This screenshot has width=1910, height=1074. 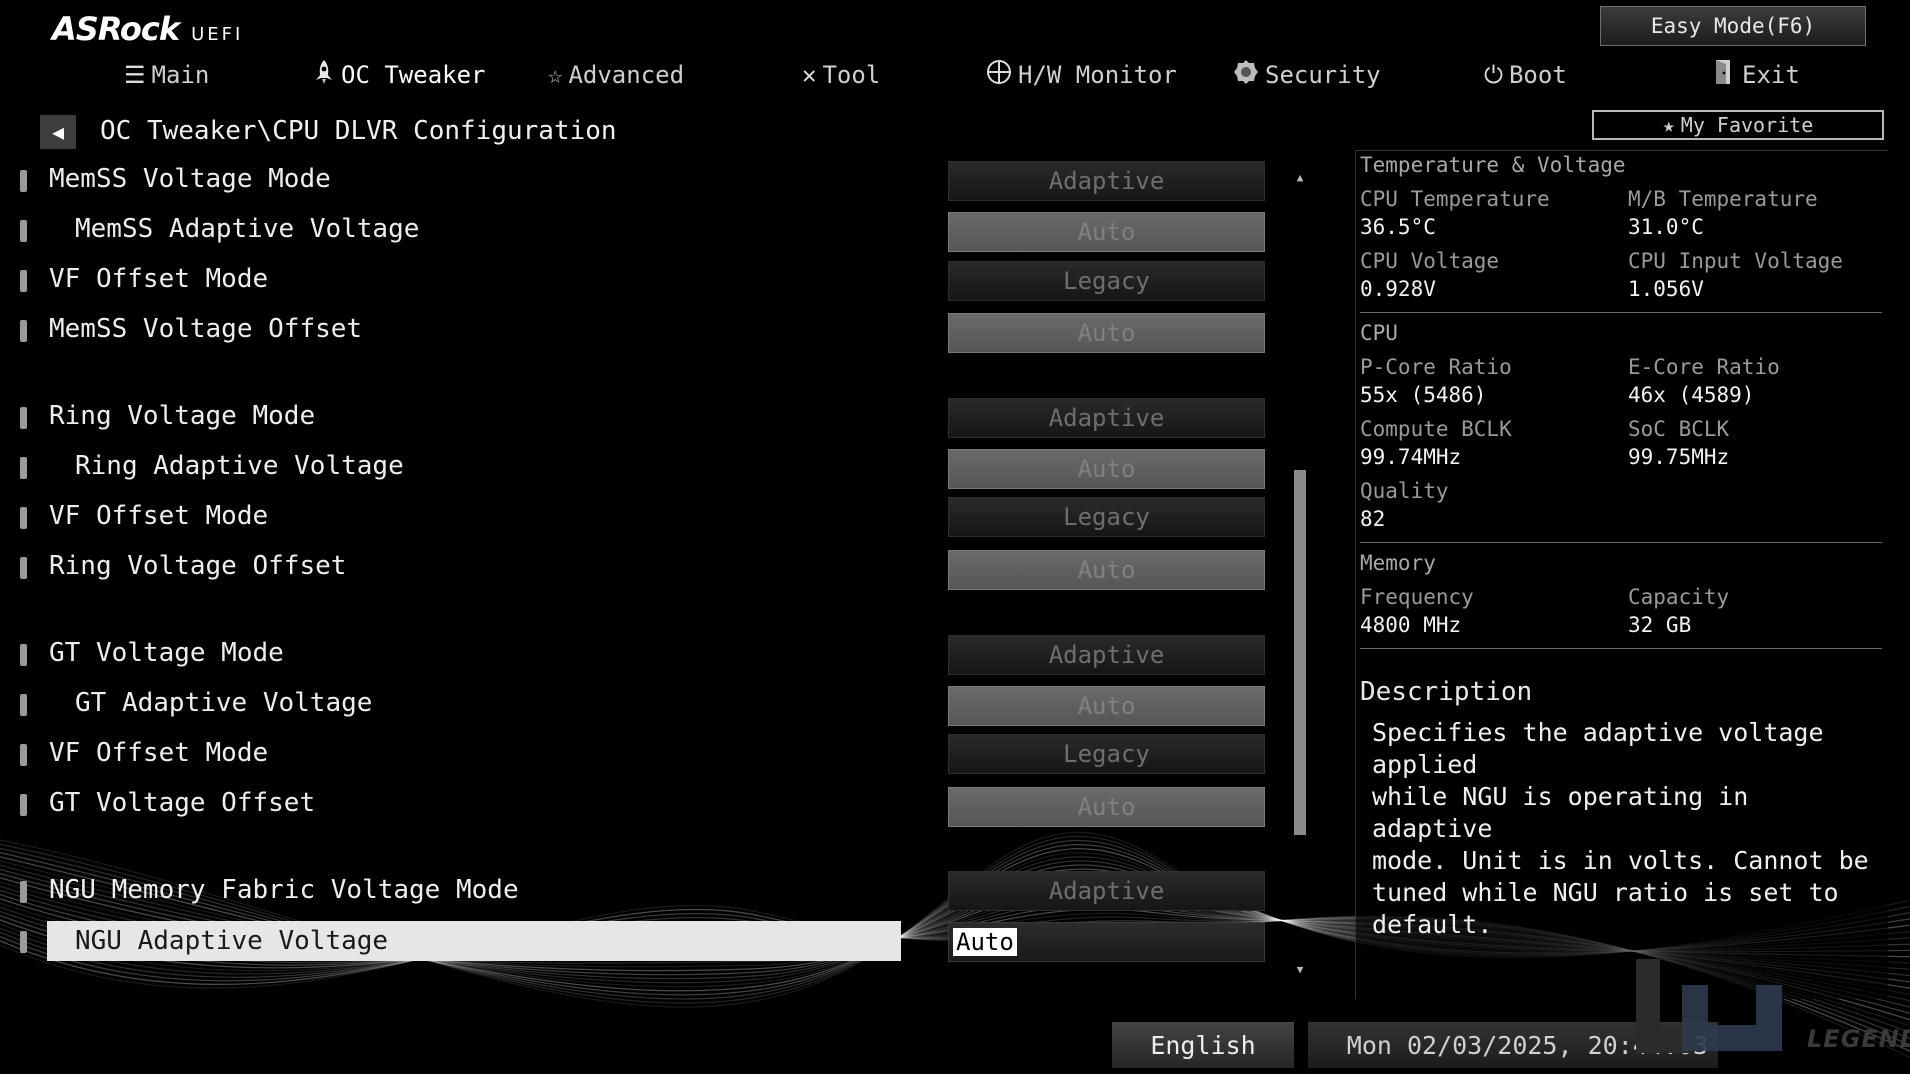 What do you see at coordinates (1723, 199) in the screenshot?
I see `mb-temp-label: M/B Temperature` at bounding box center [1723, 199].